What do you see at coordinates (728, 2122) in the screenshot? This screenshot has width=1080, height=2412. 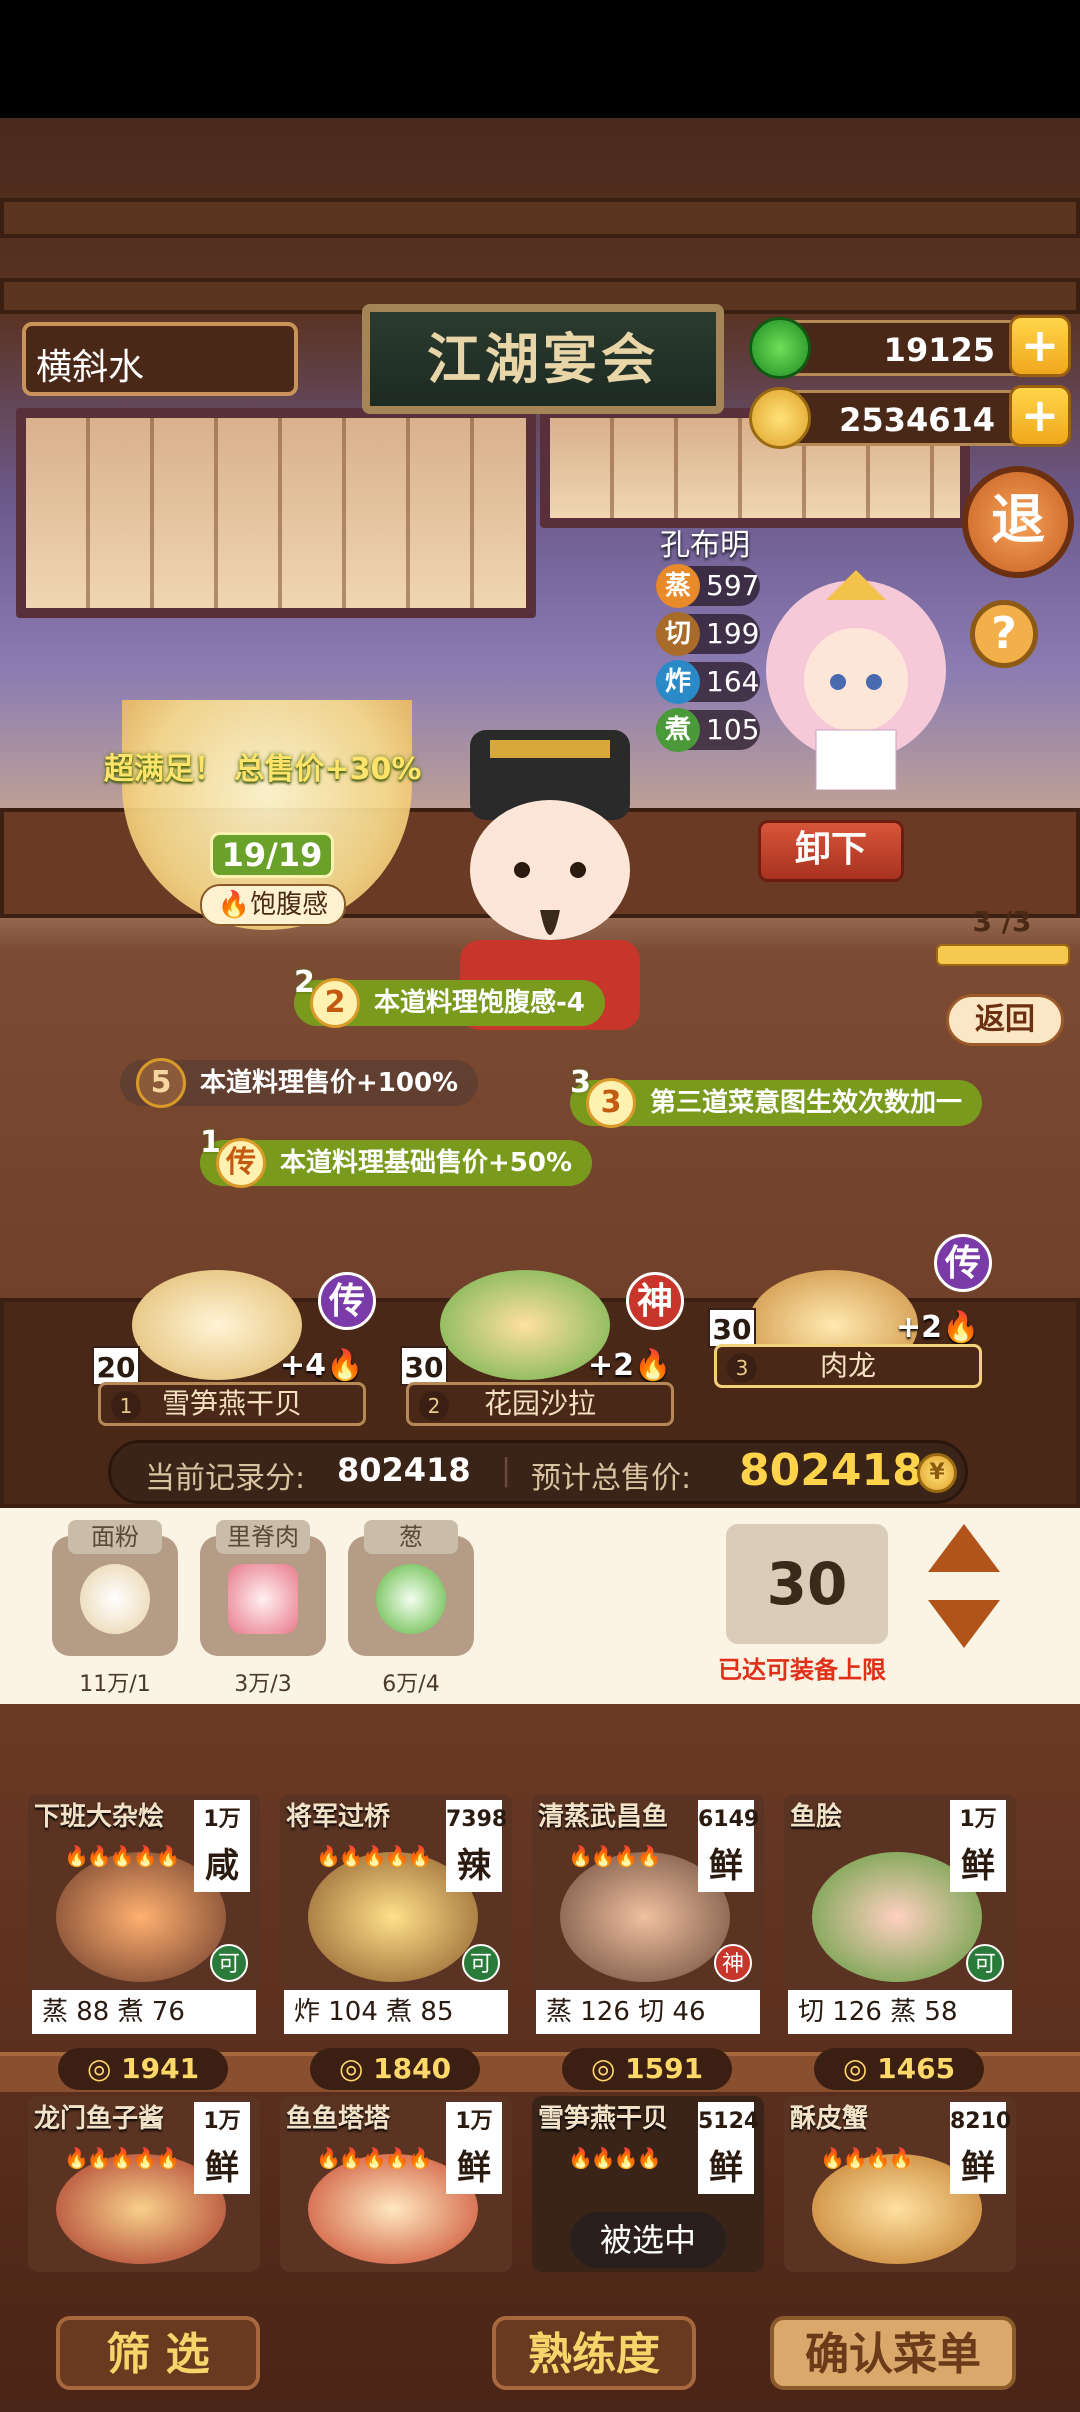 I see `recipe-price-tag: 5124` at bounding box center [728, 2122].